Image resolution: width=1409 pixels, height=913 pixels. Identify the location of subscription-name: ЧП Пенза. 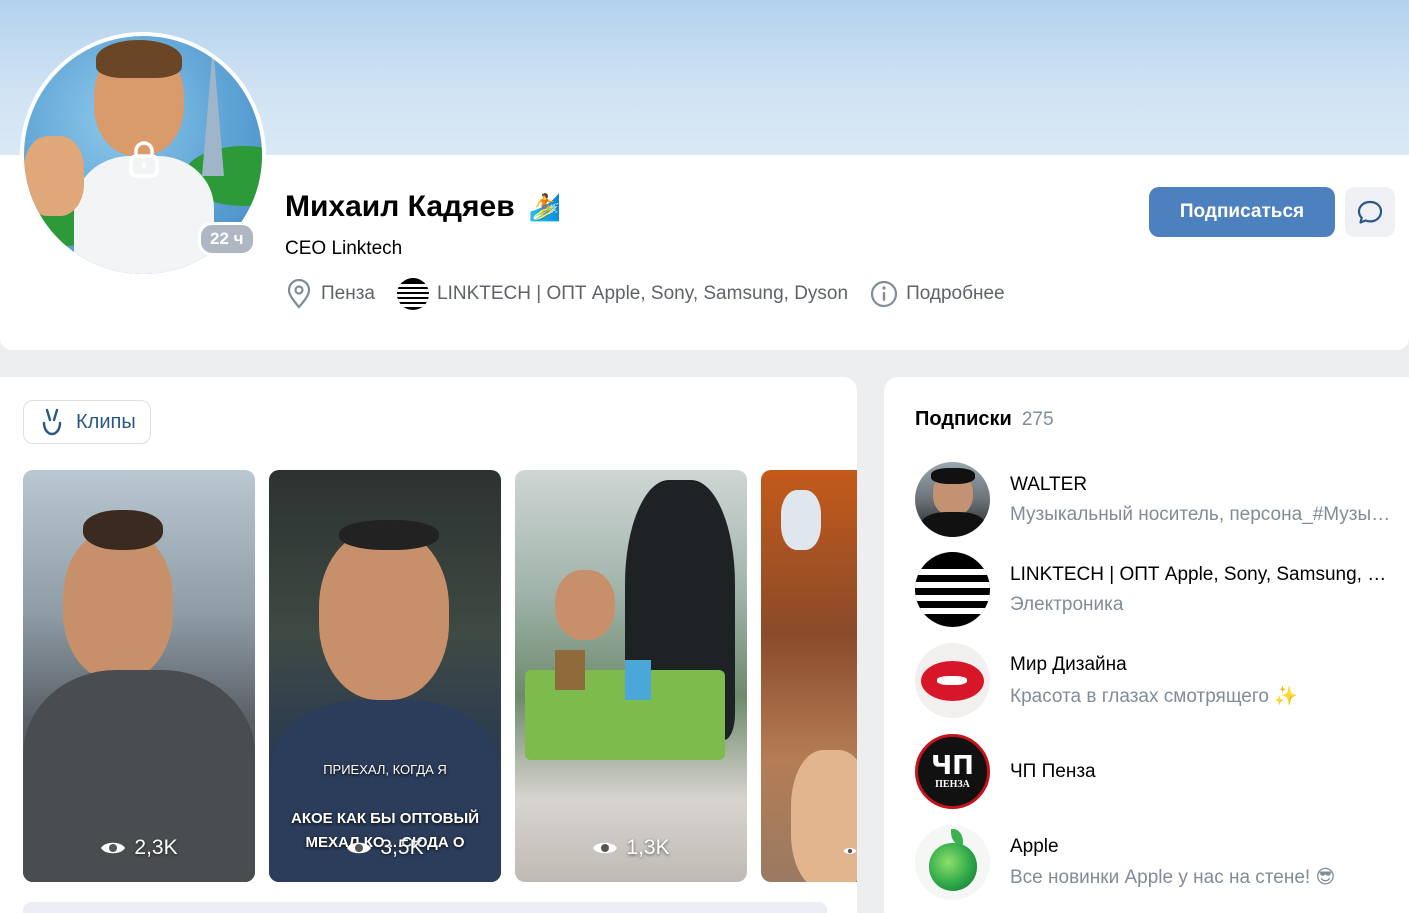
(1053, 771).